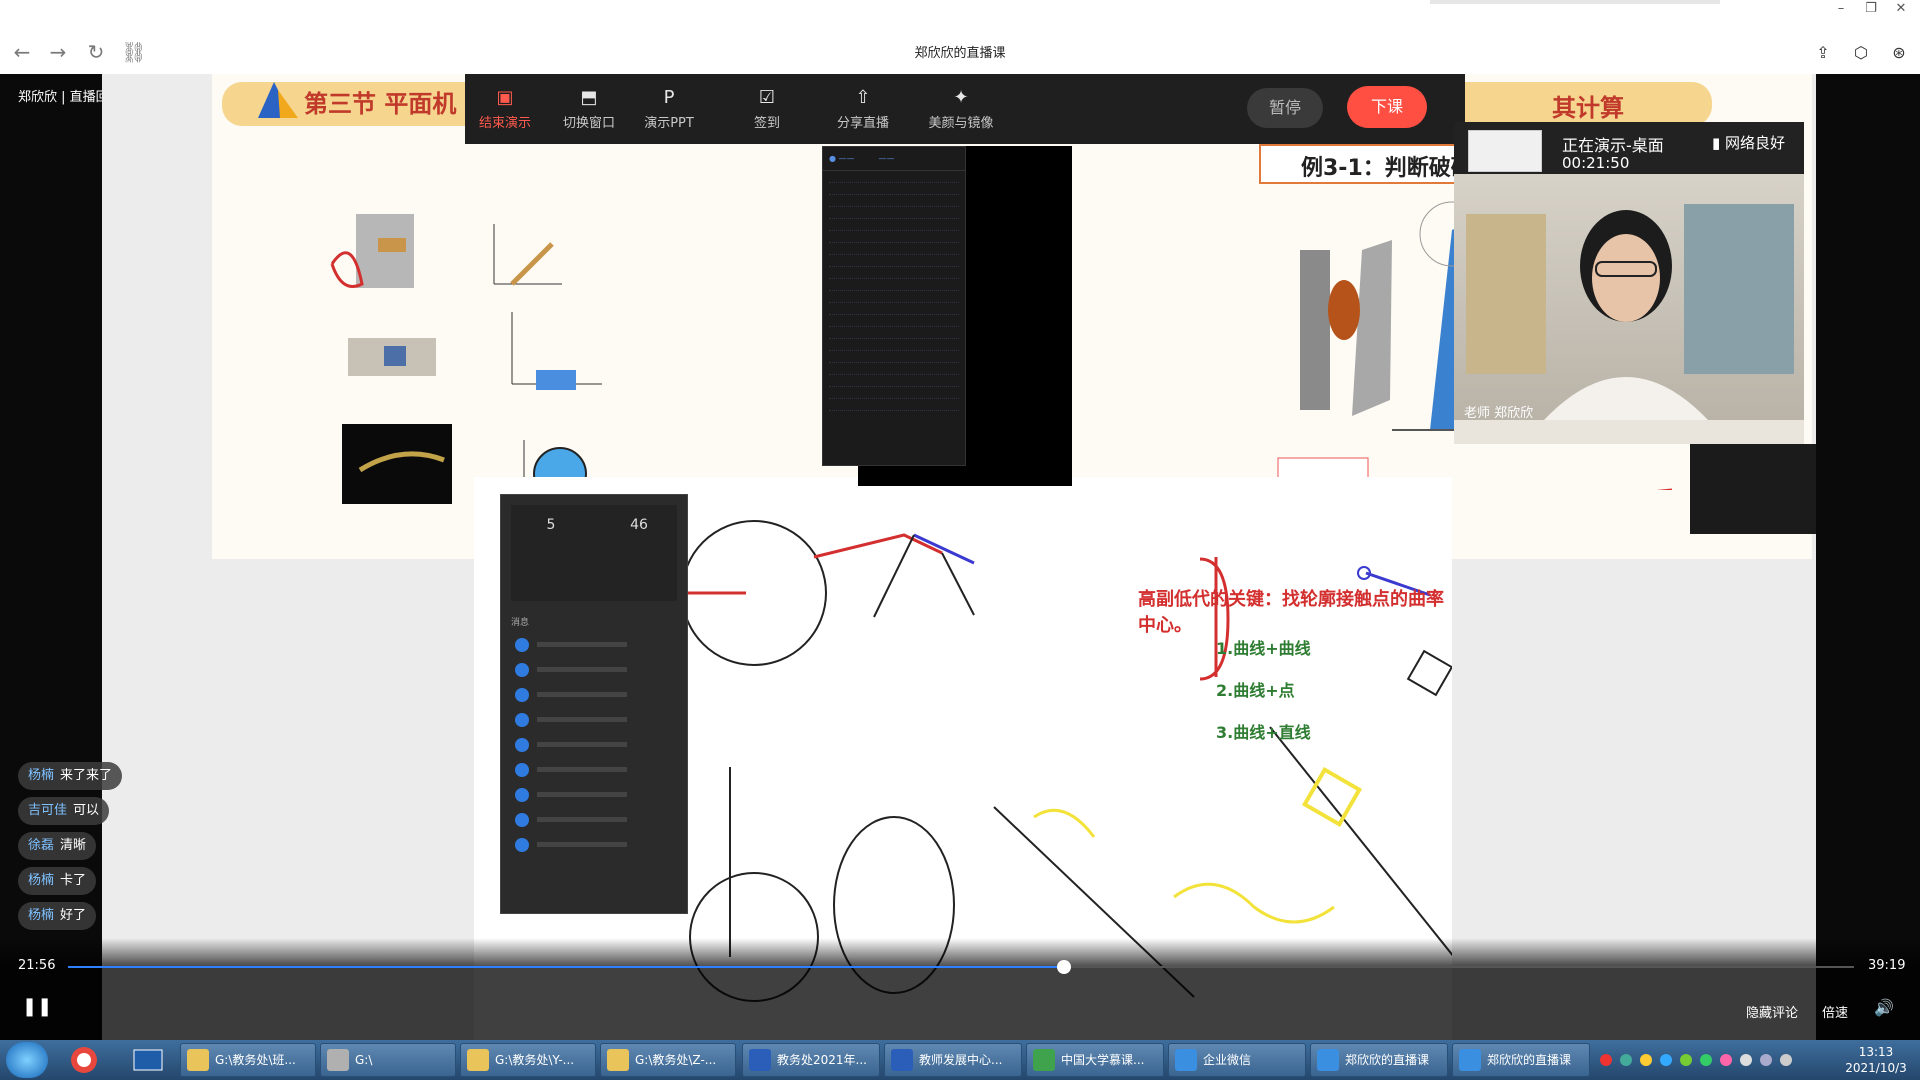 Image resolution: width=1920 pixels, height=1084 pixels. Describe the element at coordinates (1841, 10) in the screenshot. I see `minimize-button: –` at that location.